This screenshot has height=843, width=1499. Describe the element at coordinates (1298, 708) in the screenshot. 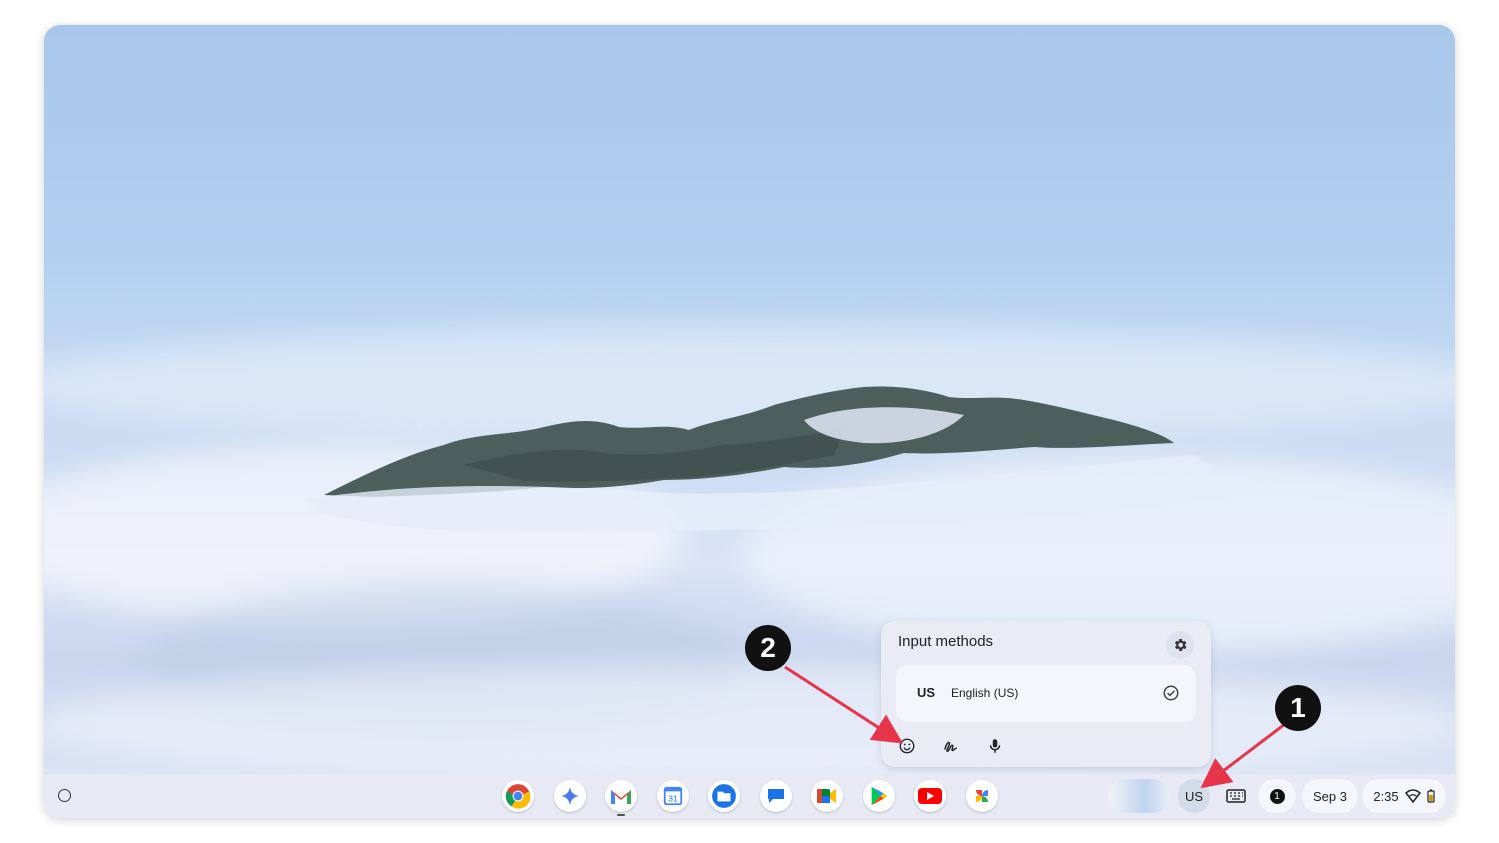

I see `annotation-marker-1: 1` at that location.